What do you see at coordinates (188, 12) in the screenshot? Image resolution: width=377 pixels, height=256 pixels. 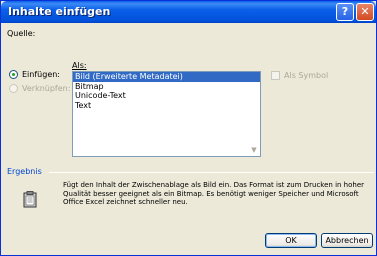 I see `title-bar: Inhalte einfügen ? ✕` at bounding box center [188, 12].